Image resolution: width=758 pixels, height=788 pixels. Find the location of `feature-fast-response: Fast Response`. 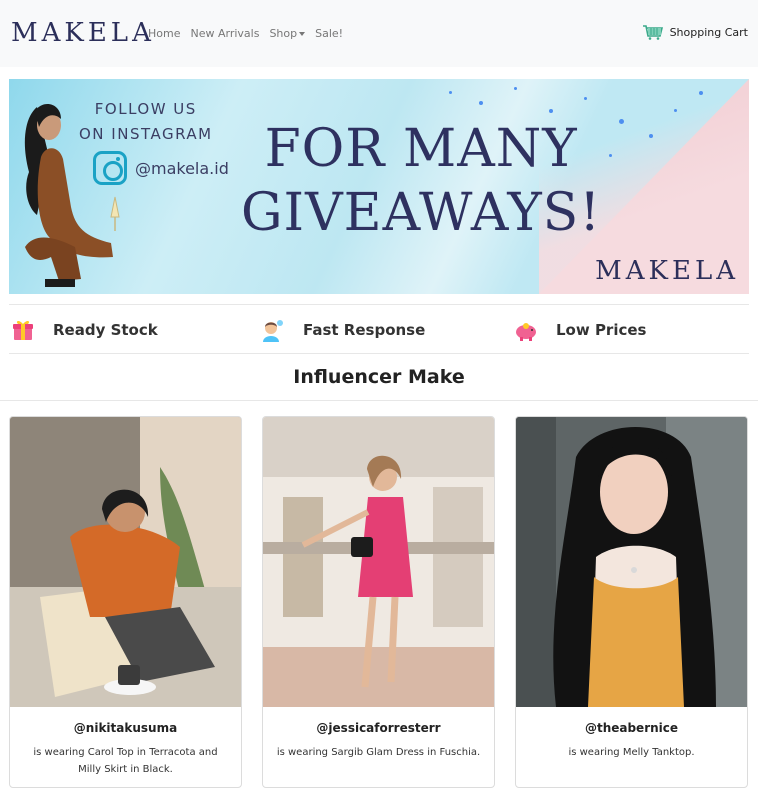

feature-fast-response: Fast Response is located at coordinates (343, 330).